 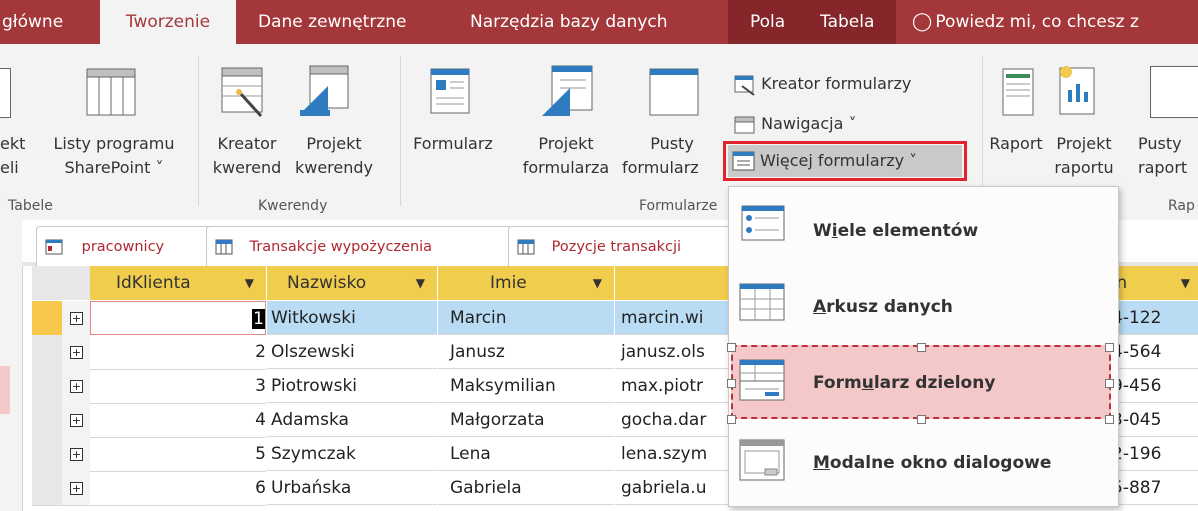 What do you see at coordinates (674, 92) in the screenshot?
I see `blank-form-icon` at bounding box center [674, 92].